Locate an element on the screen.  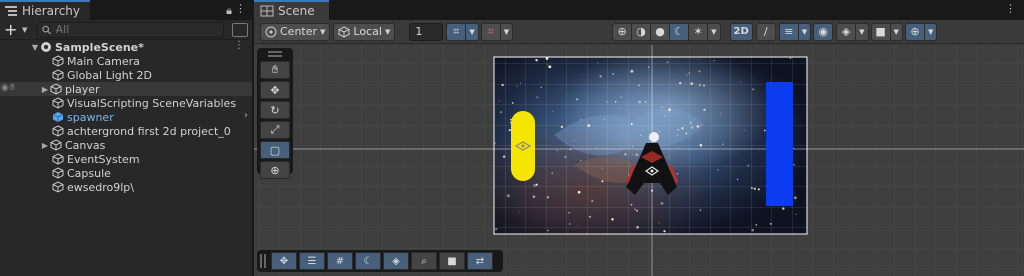
snap-group: ⌗ ▼ is located at coordinates (462, 31).